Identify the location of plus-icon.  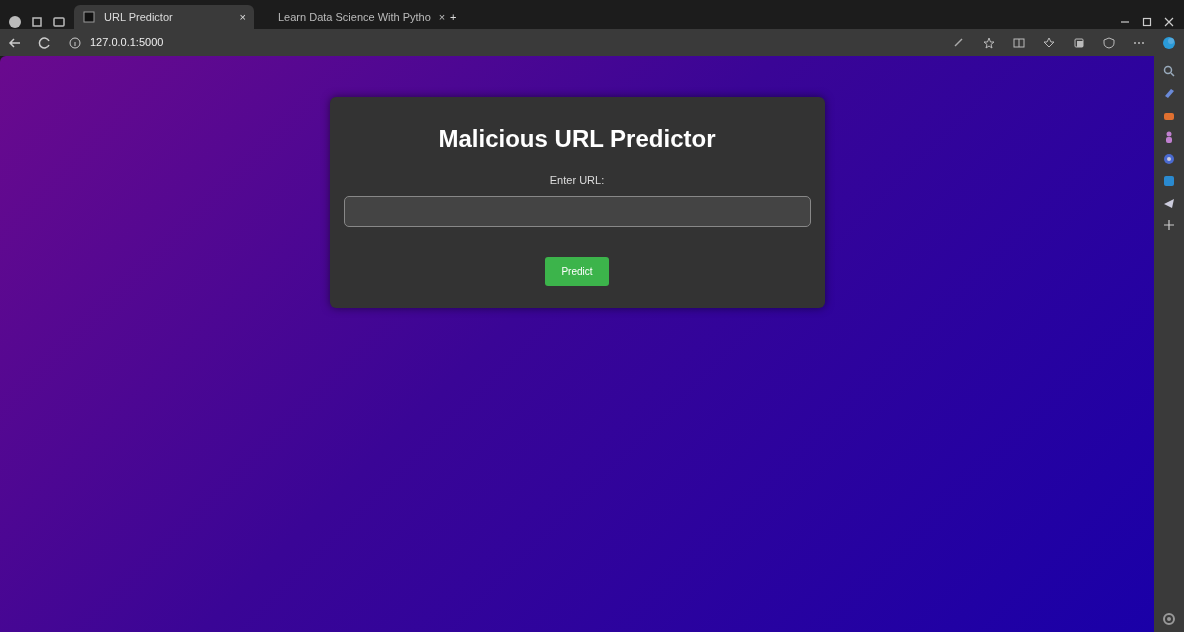
(1169, 225).